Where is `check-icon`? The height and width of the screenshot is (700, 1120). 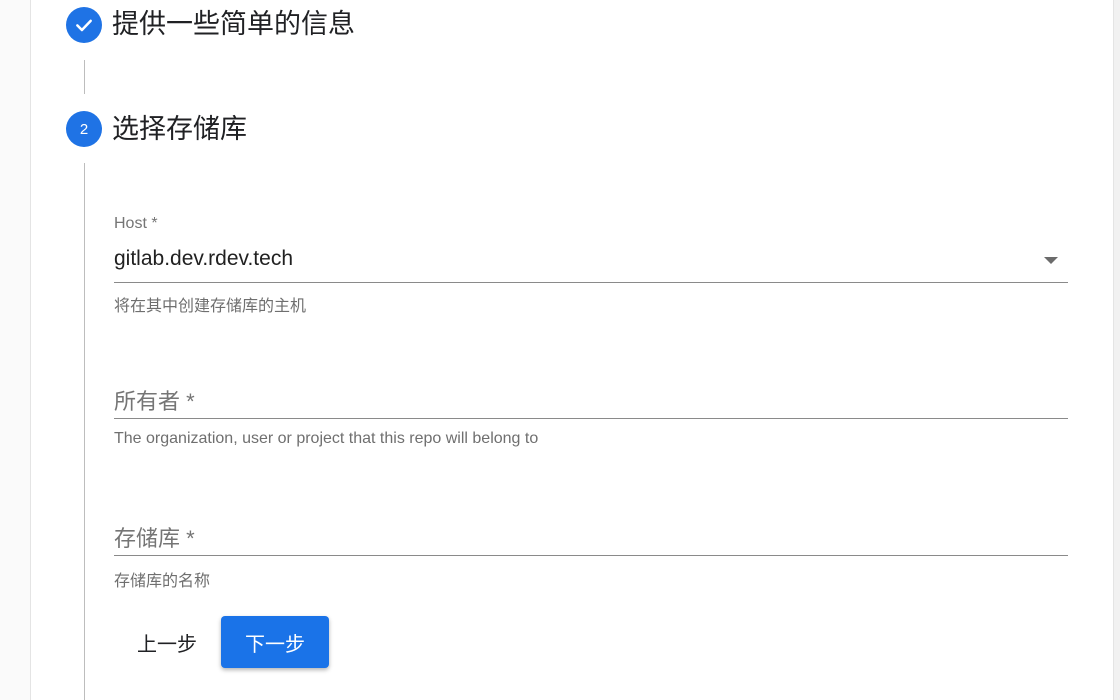
check-icon is located at coordinates (84, 25).